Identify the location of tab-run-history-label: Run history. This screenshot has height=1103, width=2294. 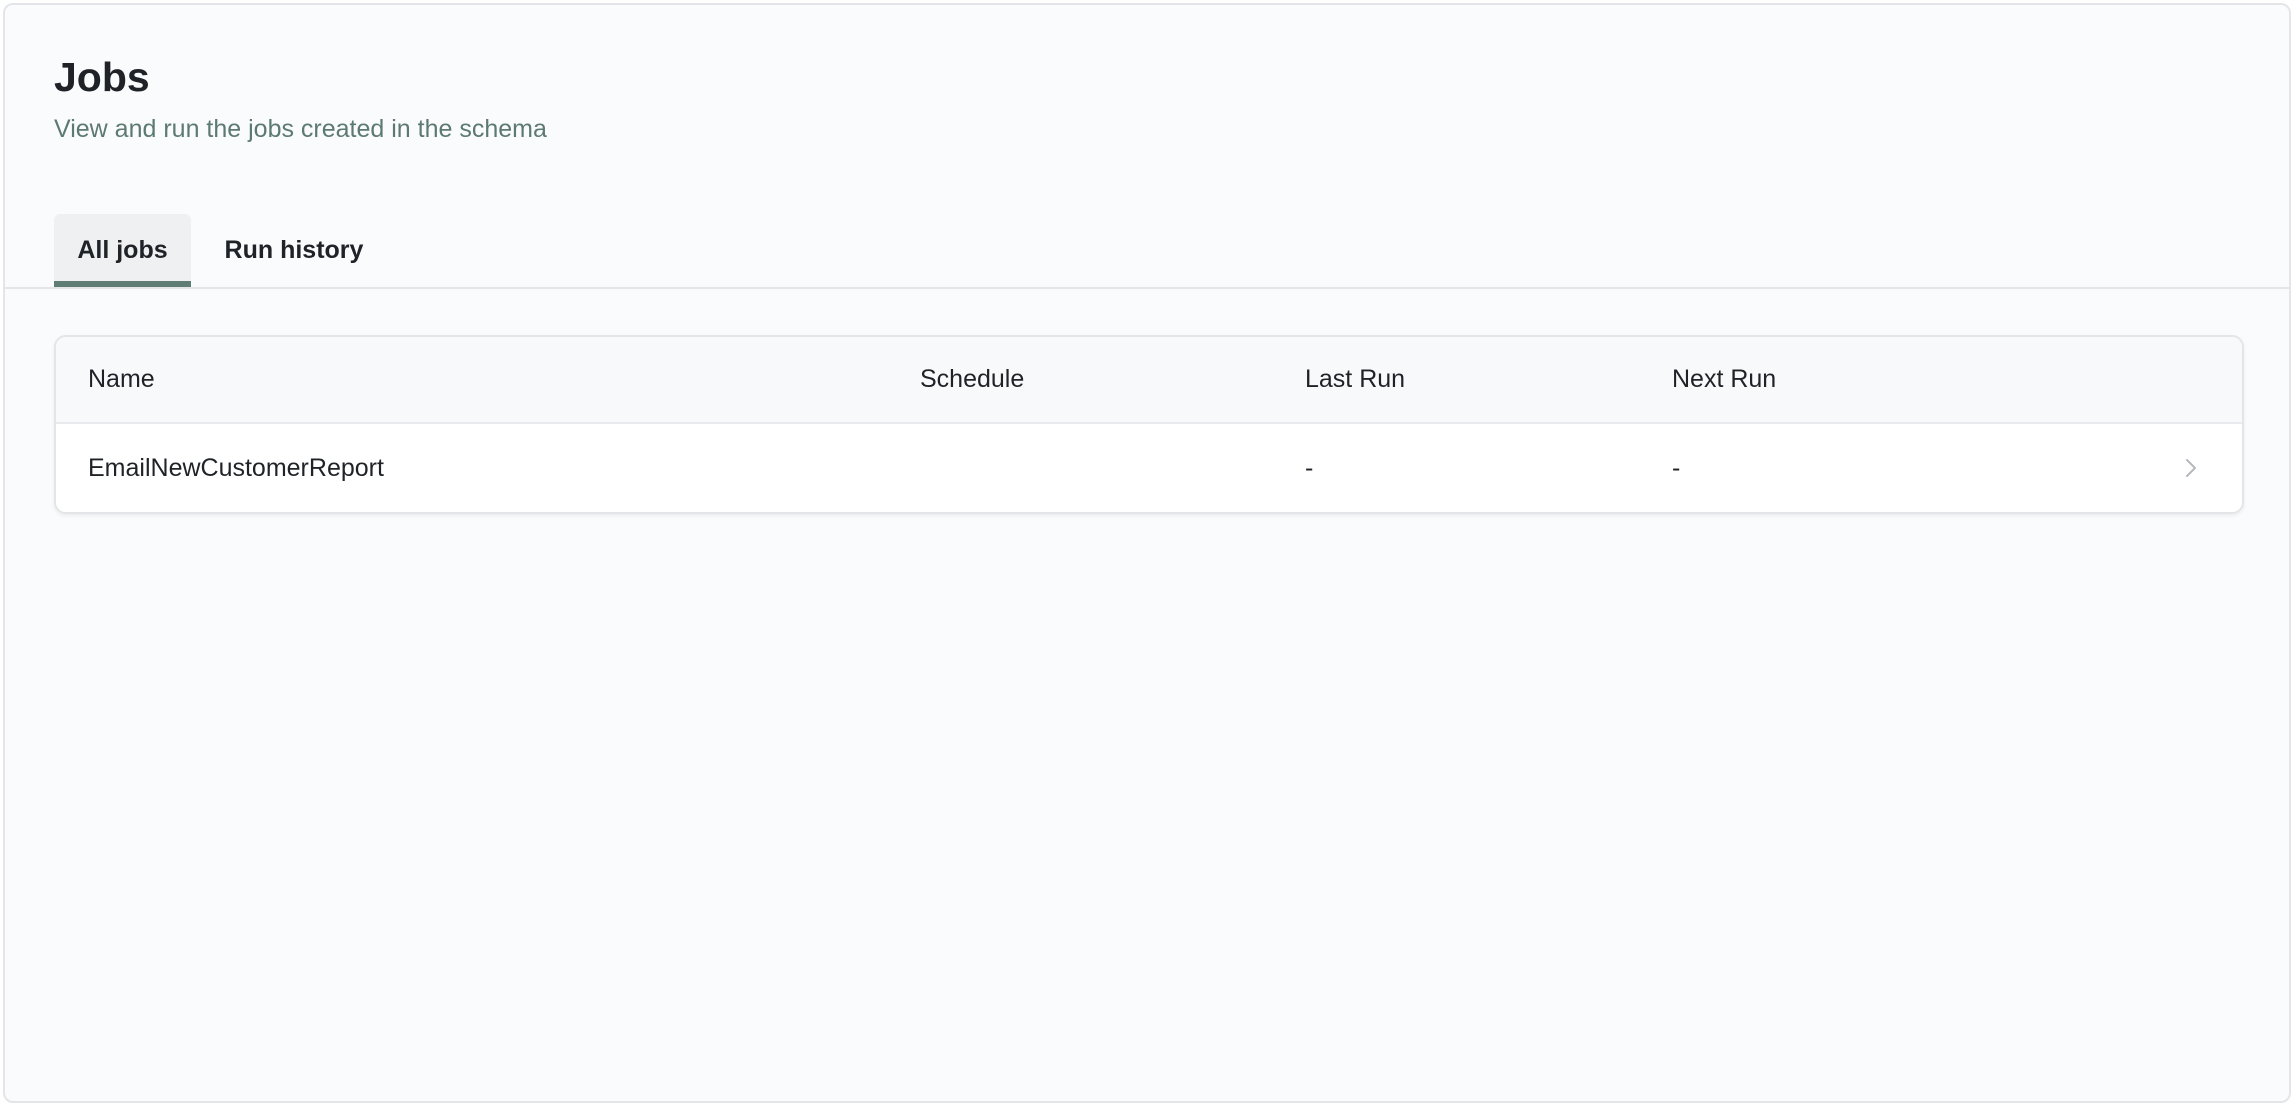
(294, 250).